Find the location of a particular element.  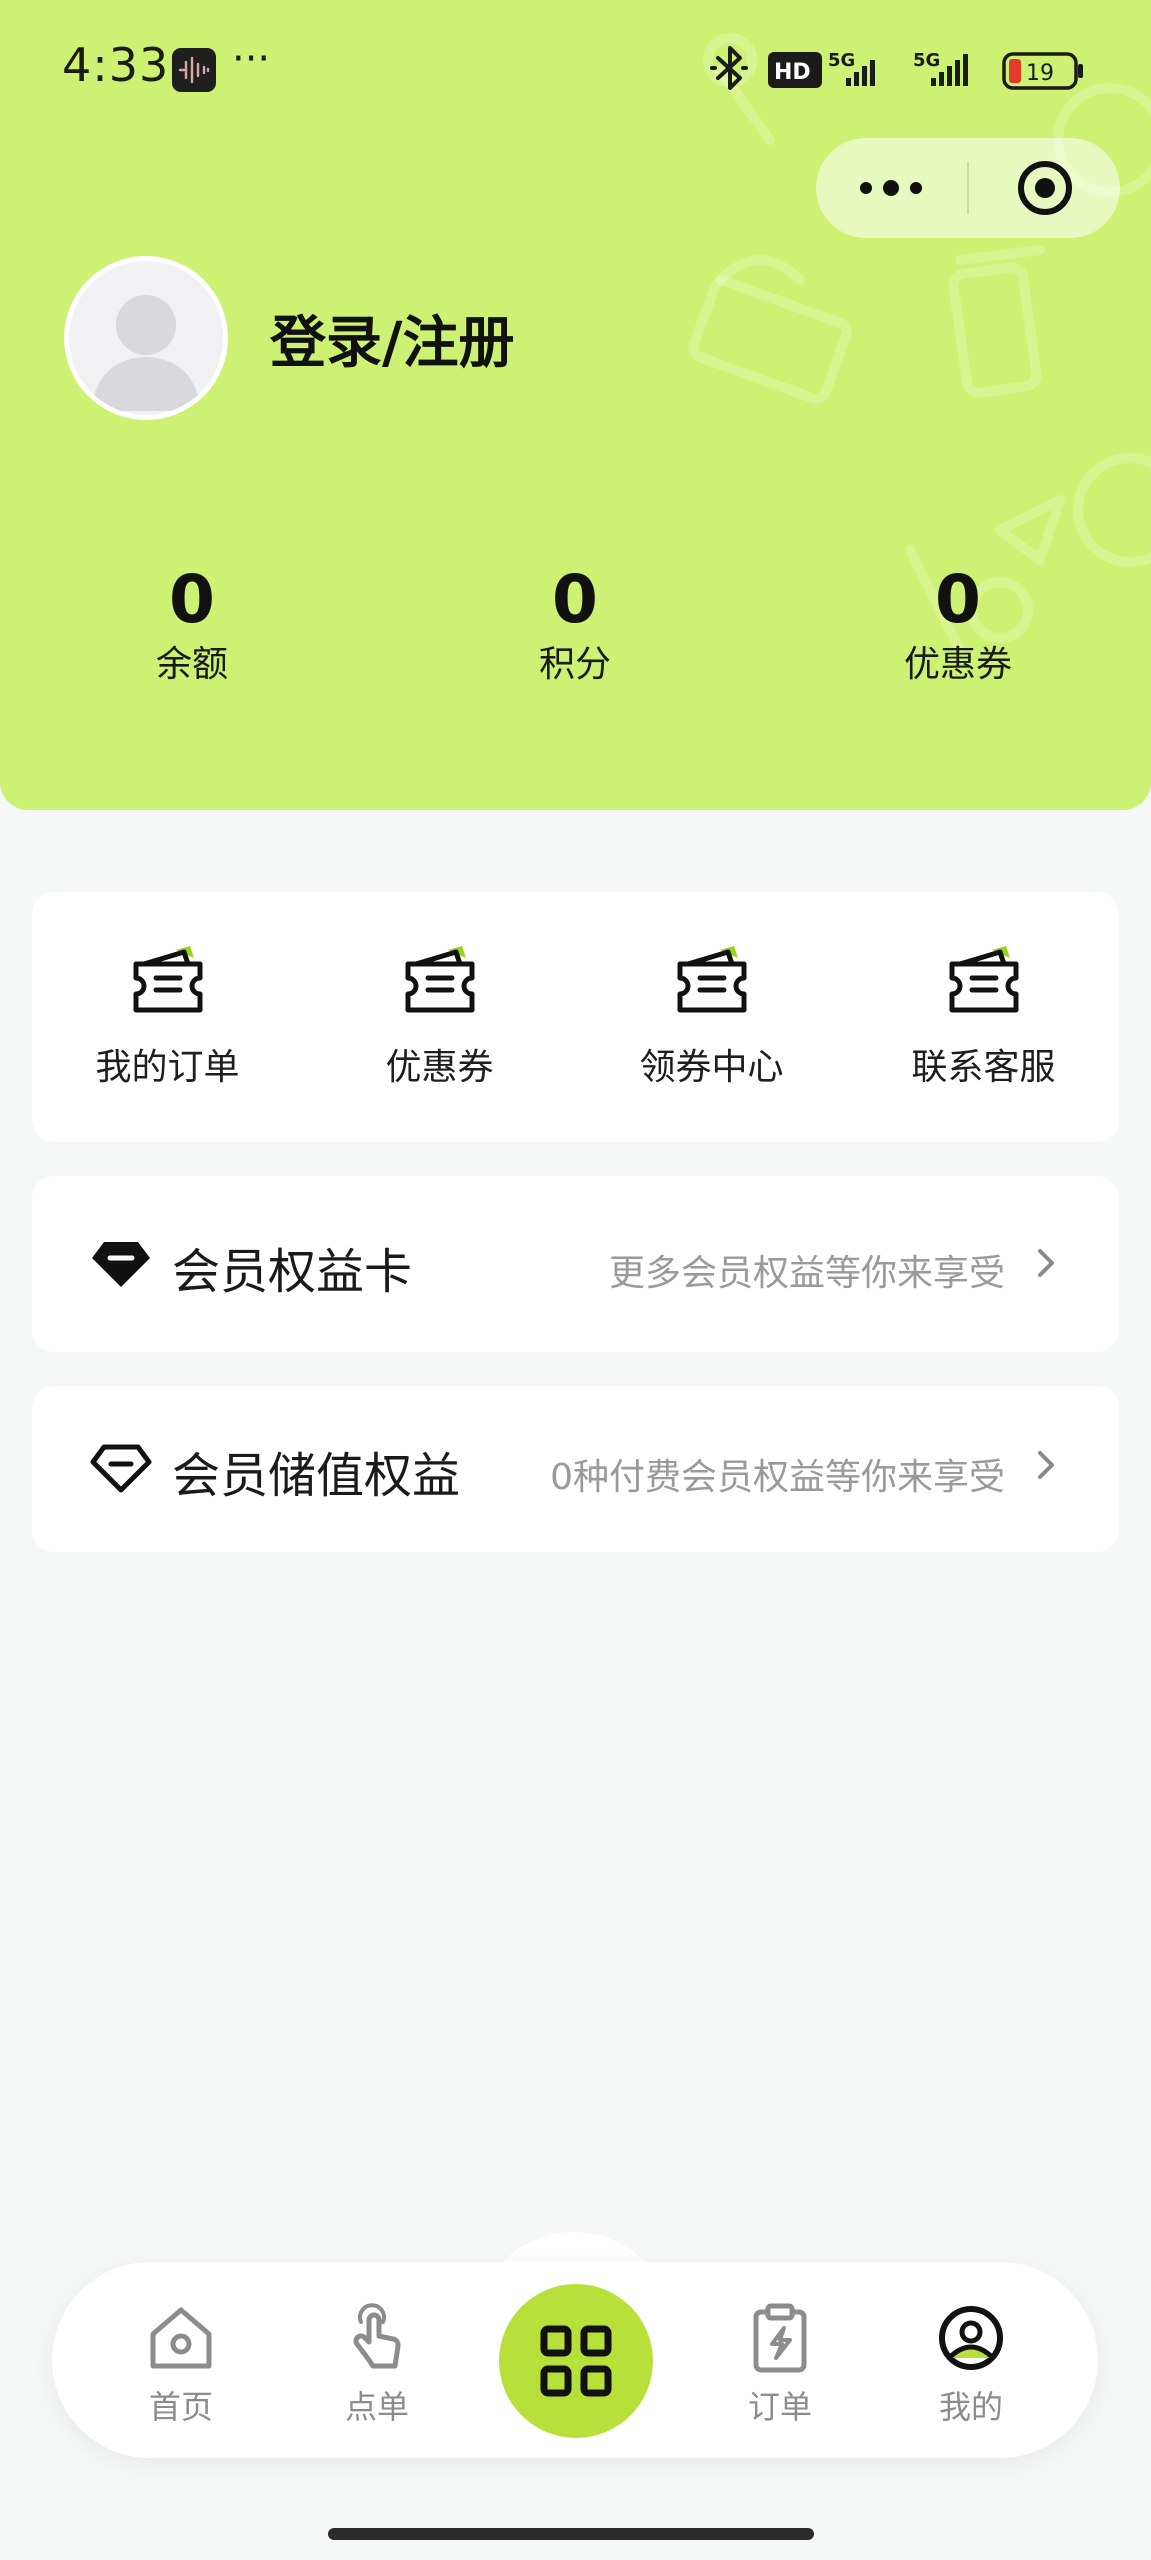

tab-mine: 我的 is located at coordinates (971, 2364).